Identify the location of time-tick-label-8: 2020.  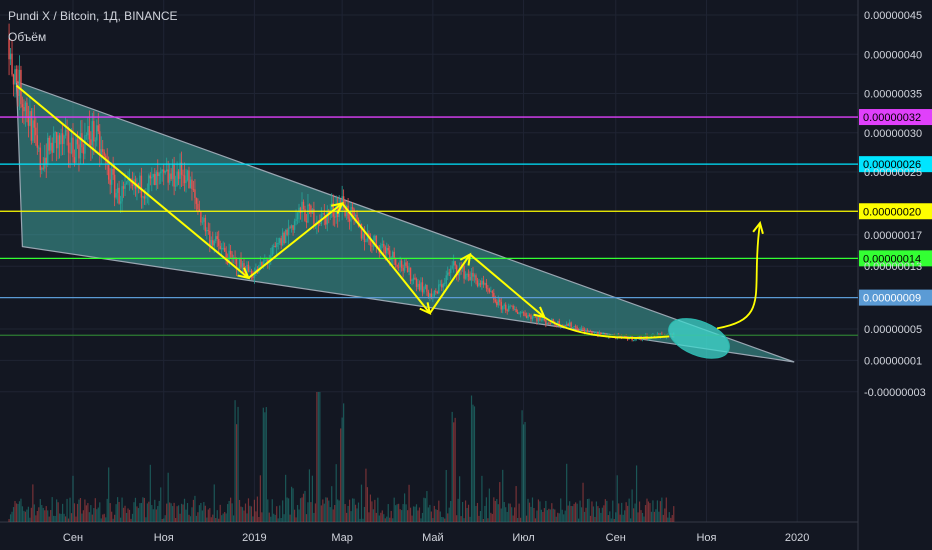
(797, 538).